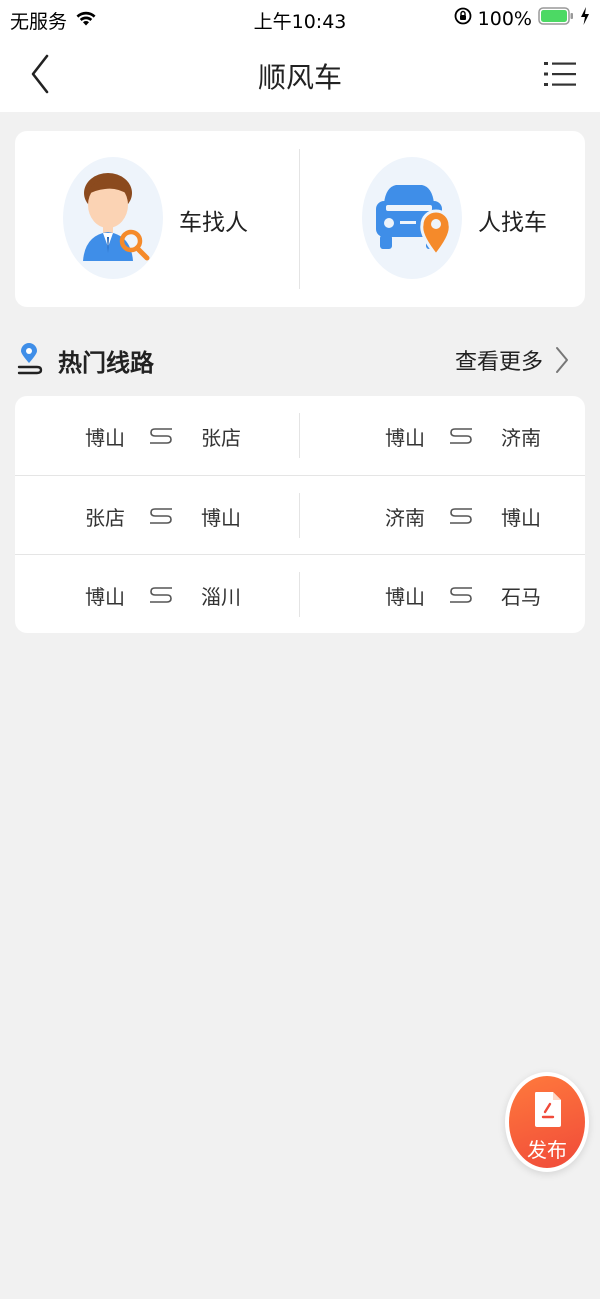 This screenshot has width=600, height=1299. I want to click on route-item: 博山 张店, so click(157, 435).